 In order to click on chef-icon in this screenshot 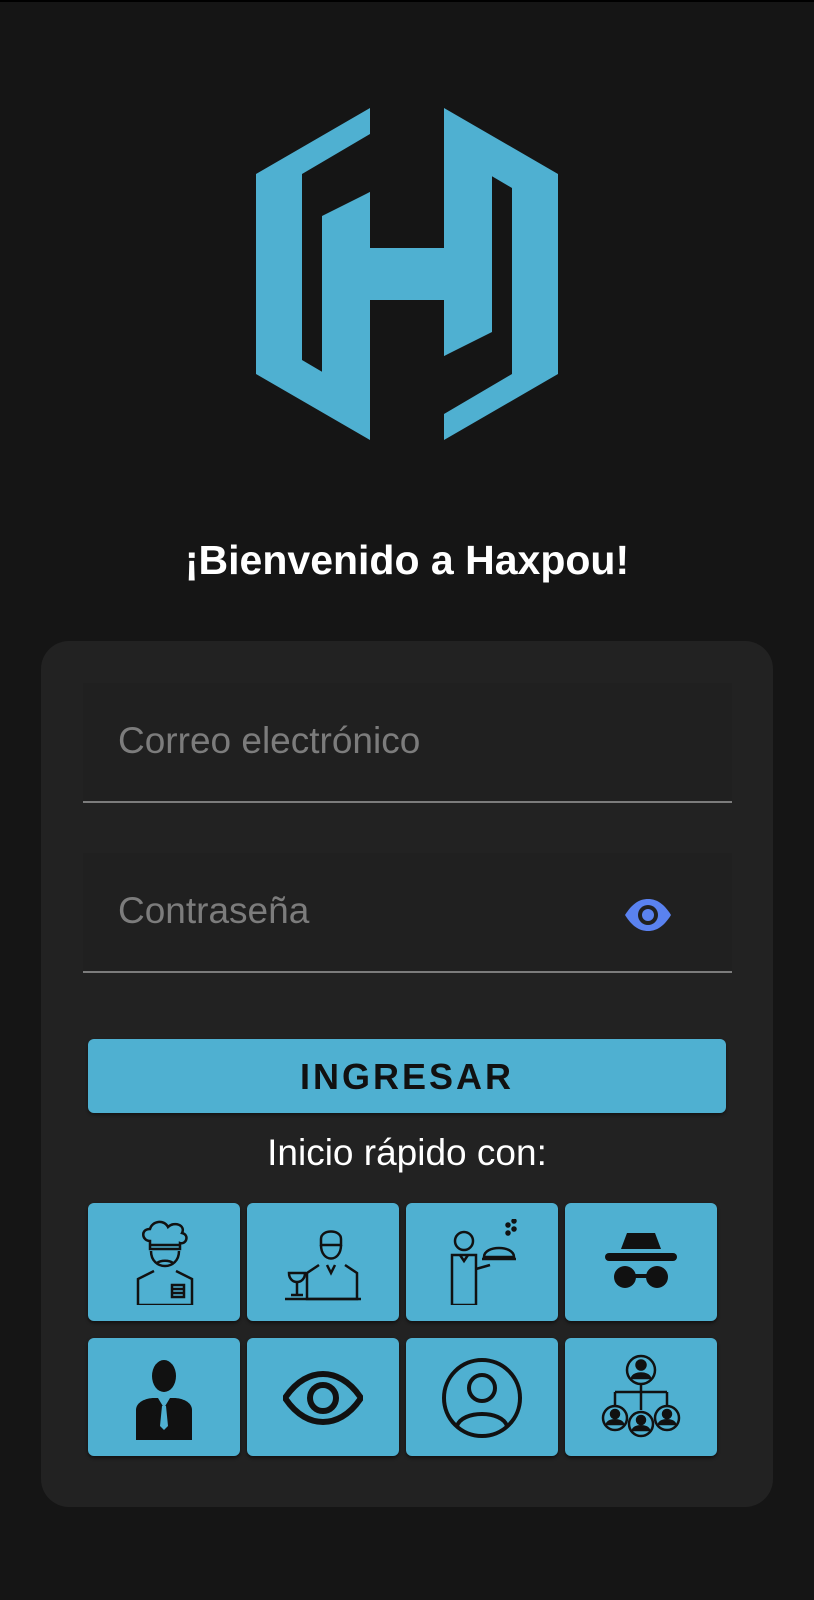, I will do `click(165, 1262)`.